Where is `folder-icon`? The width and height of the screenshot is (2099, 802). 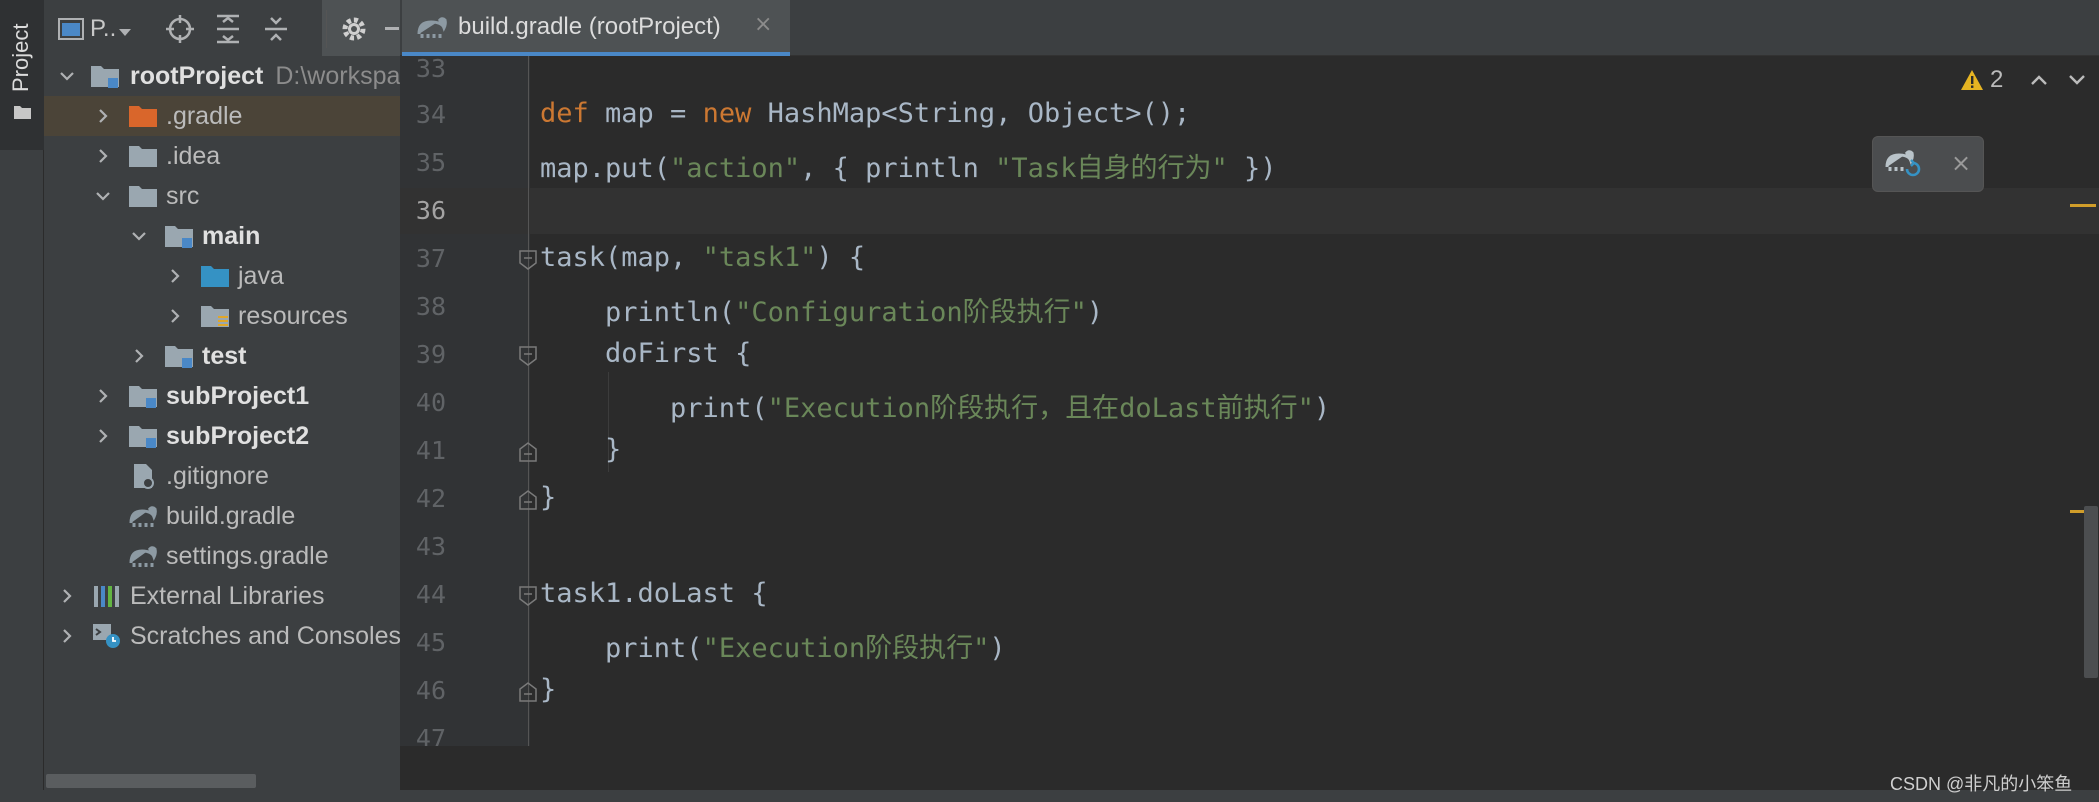 folder-icon is located at coordinates (143, 196).